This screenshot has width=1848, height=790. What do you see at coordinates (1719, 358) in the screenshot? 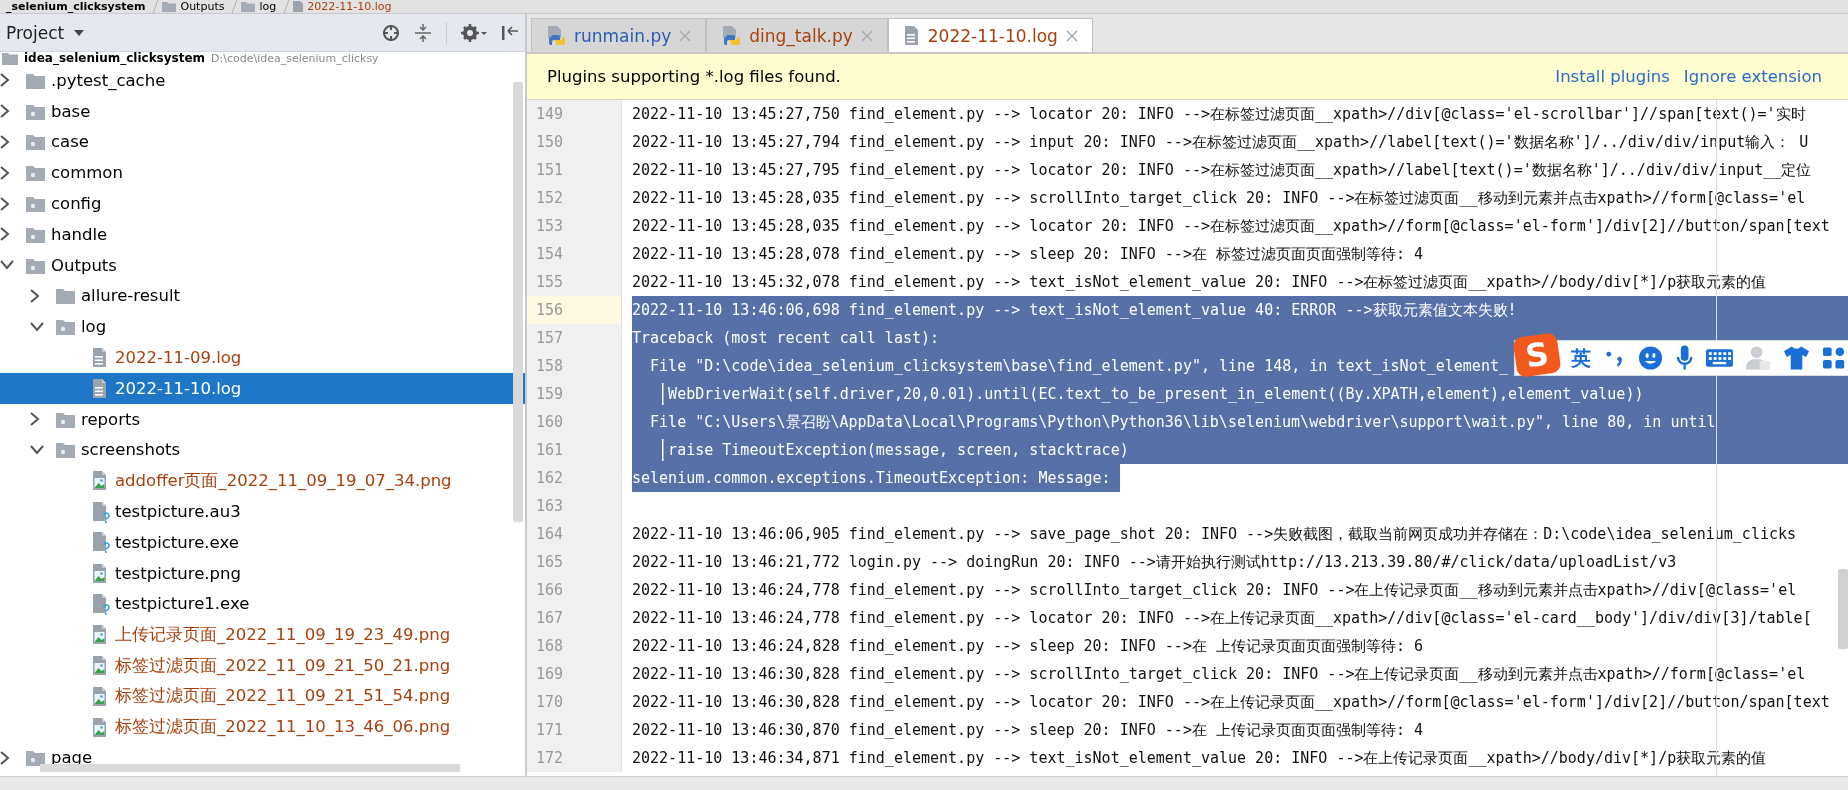
I see `keyboard-icon` at bounding box center [1719, 358].